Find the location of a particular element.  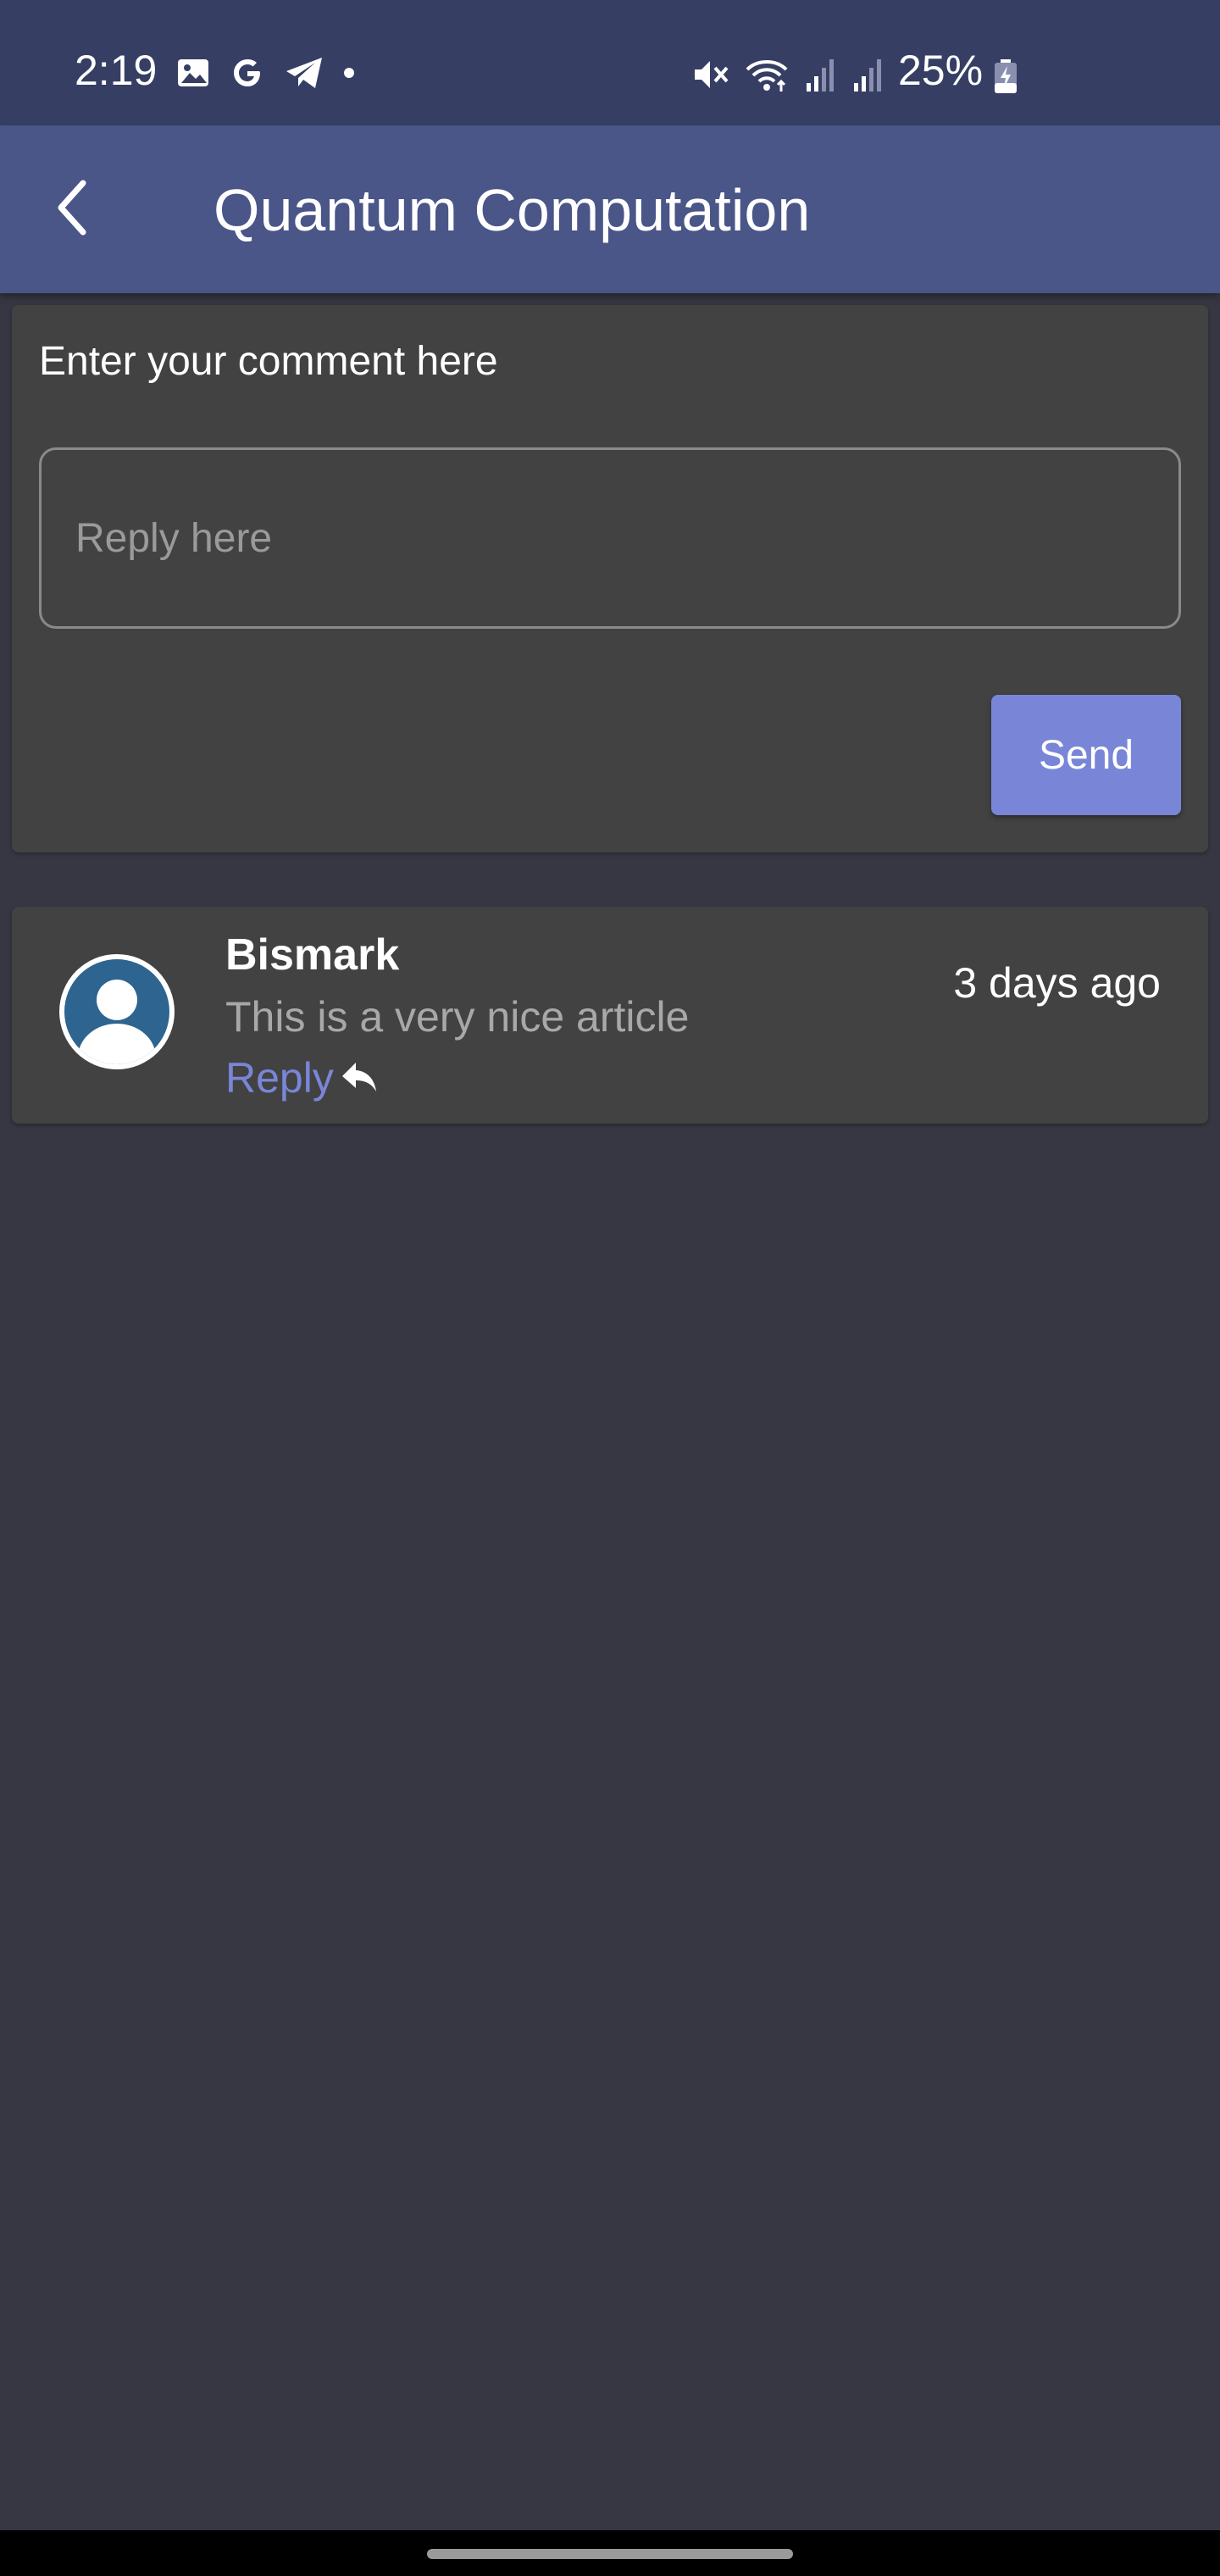

system-icons is located at coordinates (787, 76).